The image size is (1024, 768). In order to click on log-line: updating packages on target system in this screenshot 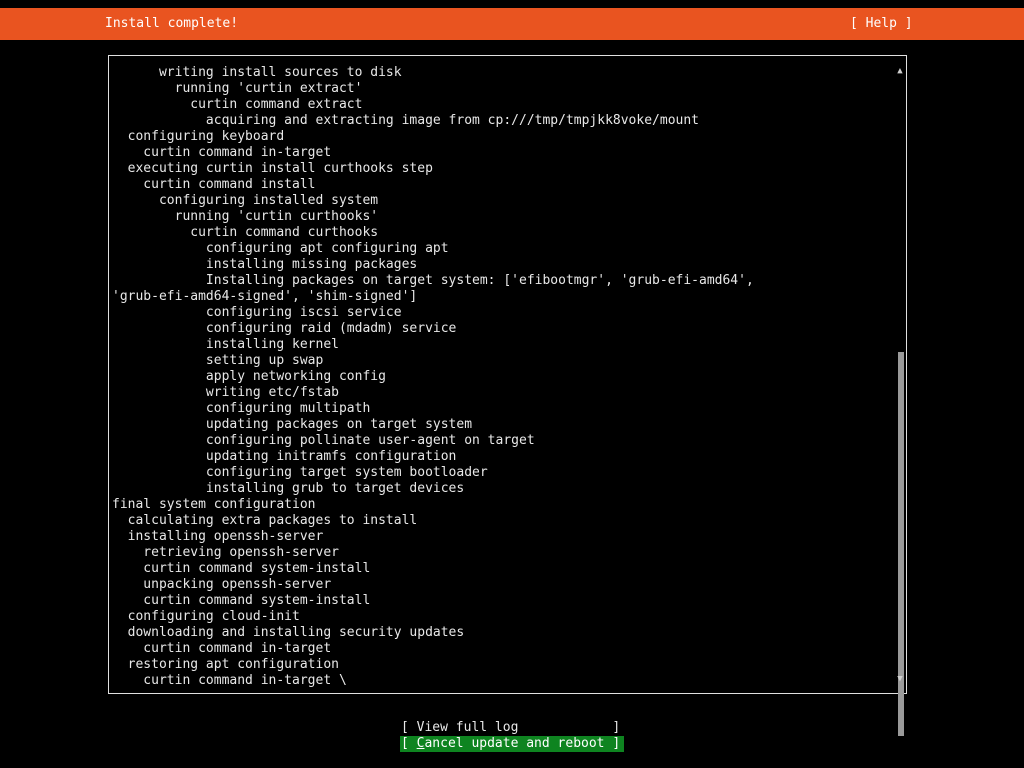, I will do `click(292, 424)`.